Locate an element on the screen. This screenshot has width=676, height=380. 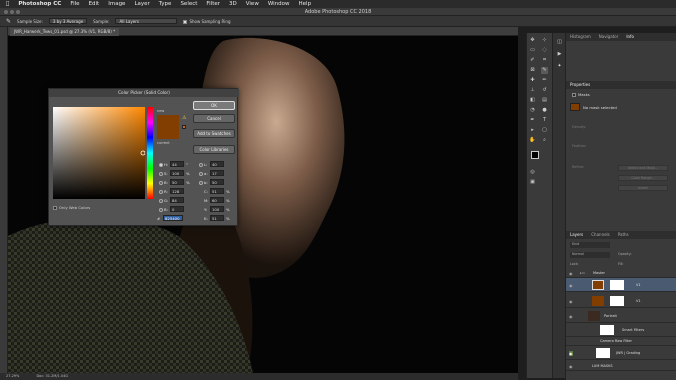
shape-tool-icon: ▢ is located at coordinates (544, 130).